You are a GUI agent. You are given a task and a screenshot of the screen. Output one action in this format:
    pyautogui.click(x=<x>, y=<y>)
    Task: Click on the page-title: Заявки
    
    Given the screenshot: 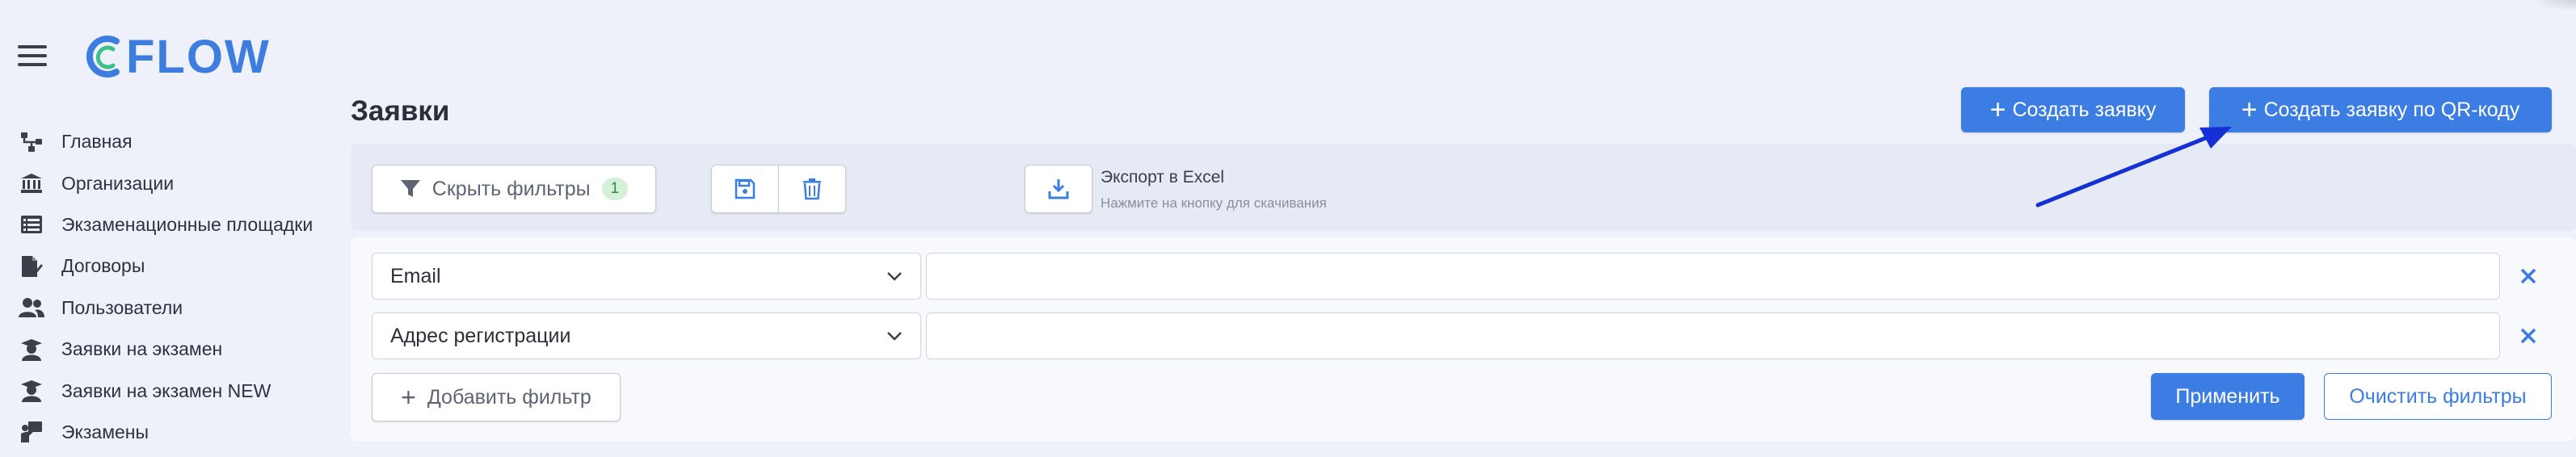 What is the action you would take?
    pyautogui.click(x=400, y=111)
    